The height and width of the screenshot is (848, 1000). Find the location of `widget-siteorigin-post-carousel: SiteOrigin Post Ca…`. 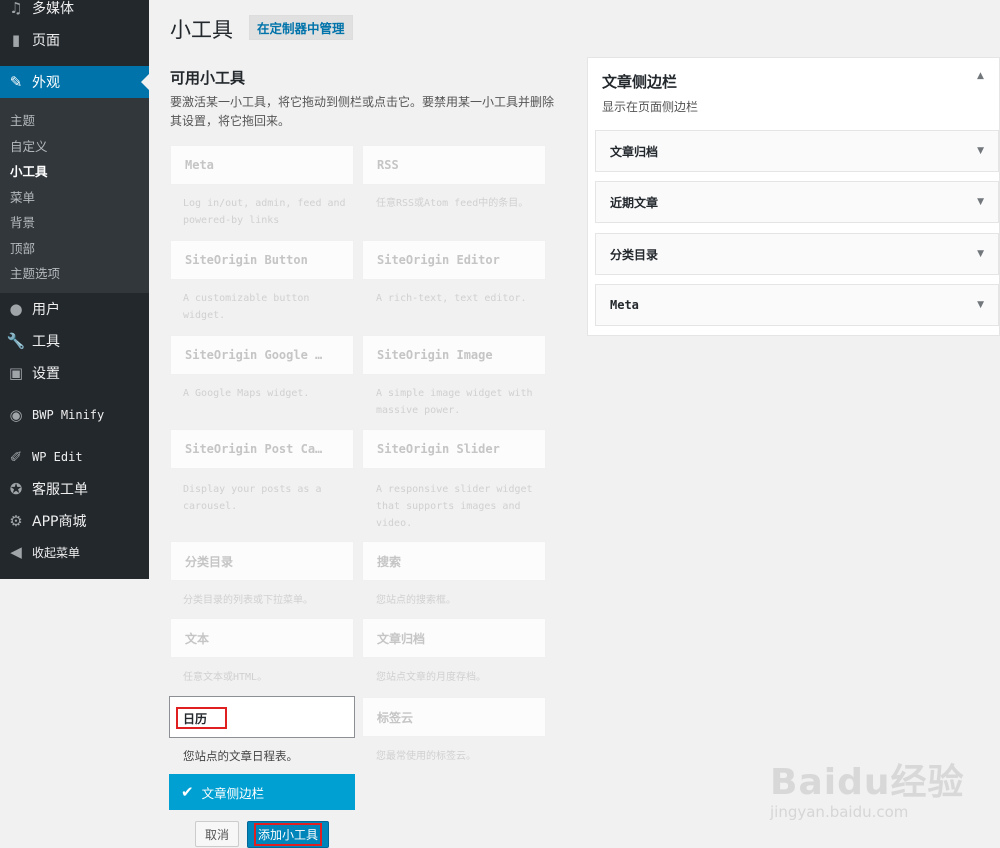

widget-siteorigin-post-carousel: SiteOrigin Post Ca… is located at coordinates (262, 449).